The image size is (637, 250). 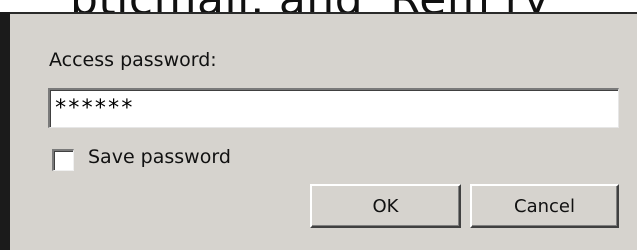 I want to click on dialog-left-edge, so click(x=5, y=131).